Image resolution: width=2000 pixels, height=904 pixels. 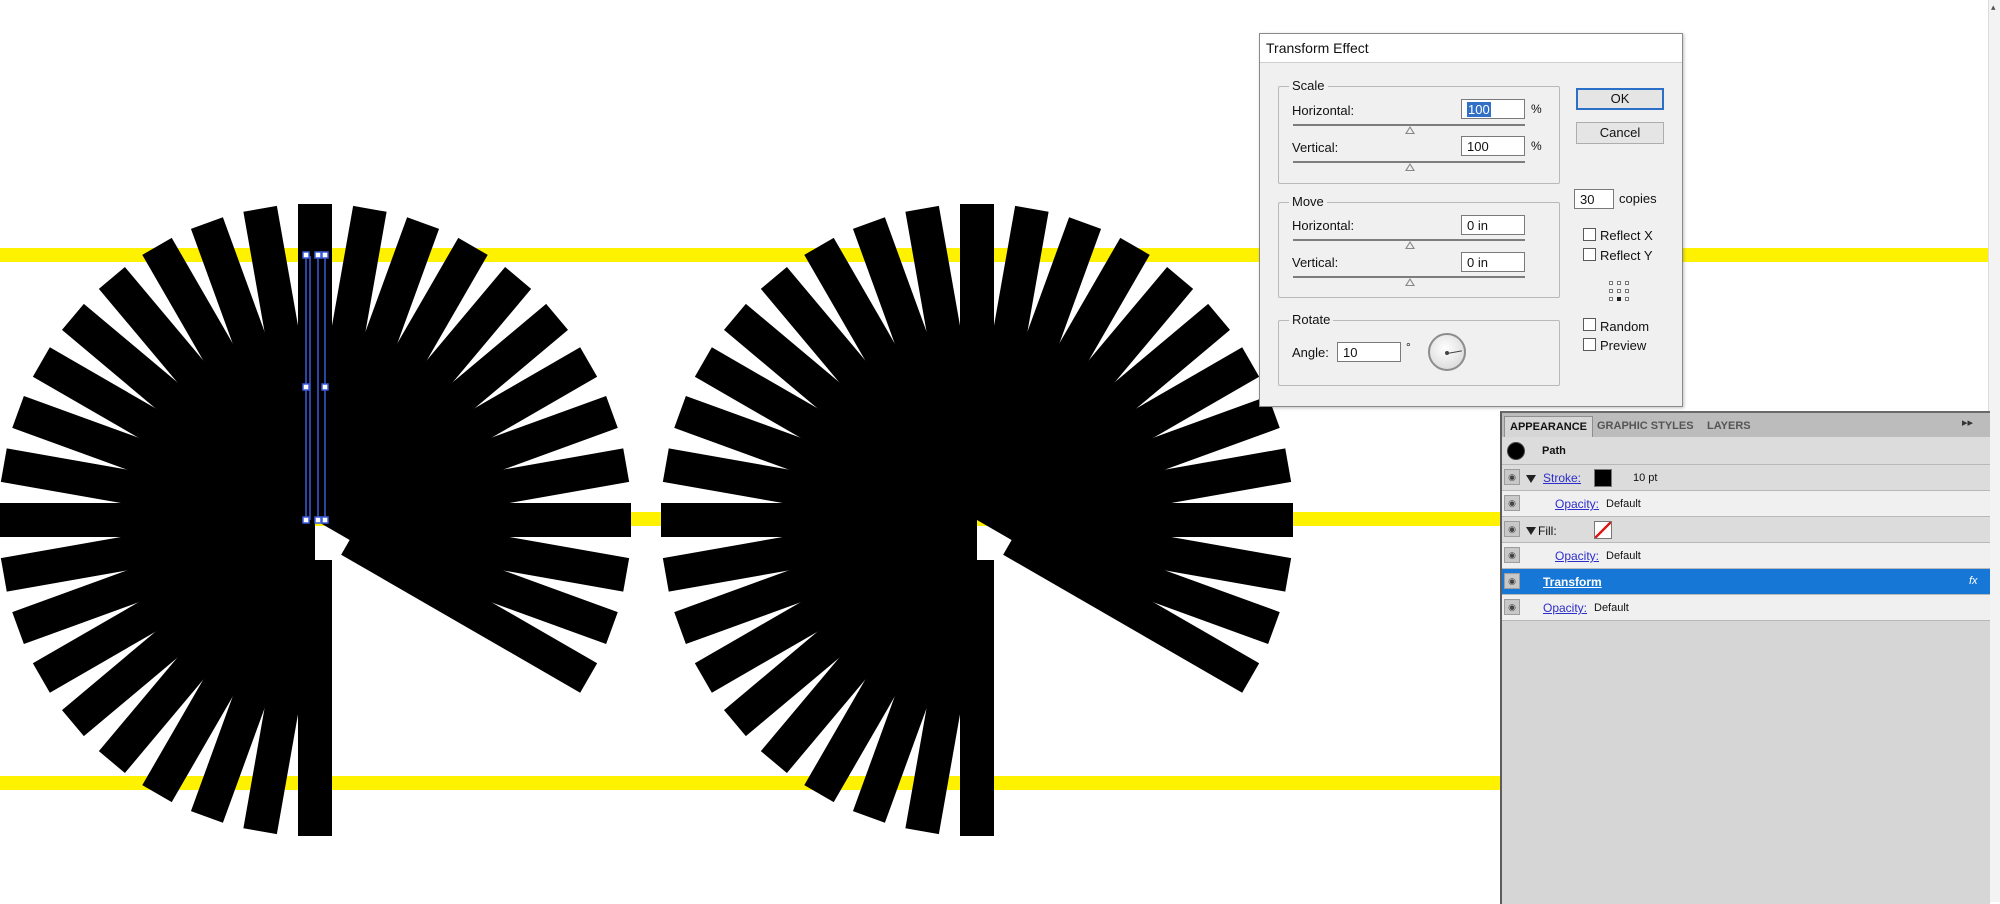 What do you see at coordinates (1746, 530) in the screenshot?
I see `fill-row: ◉ Fill:` at bounding box center [1746, 530].